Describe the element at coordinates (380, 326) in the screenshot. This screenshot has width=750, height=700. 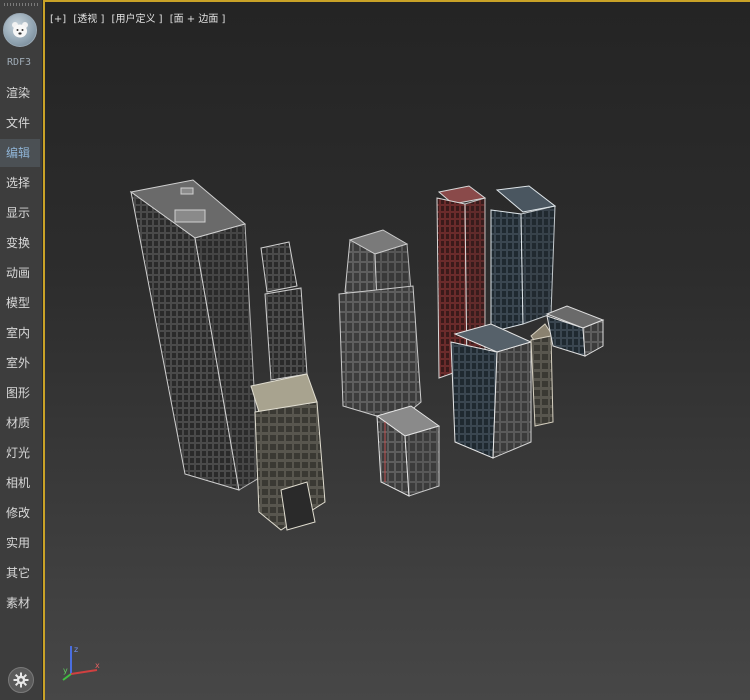
I see `building-stepped-tower` at that location.